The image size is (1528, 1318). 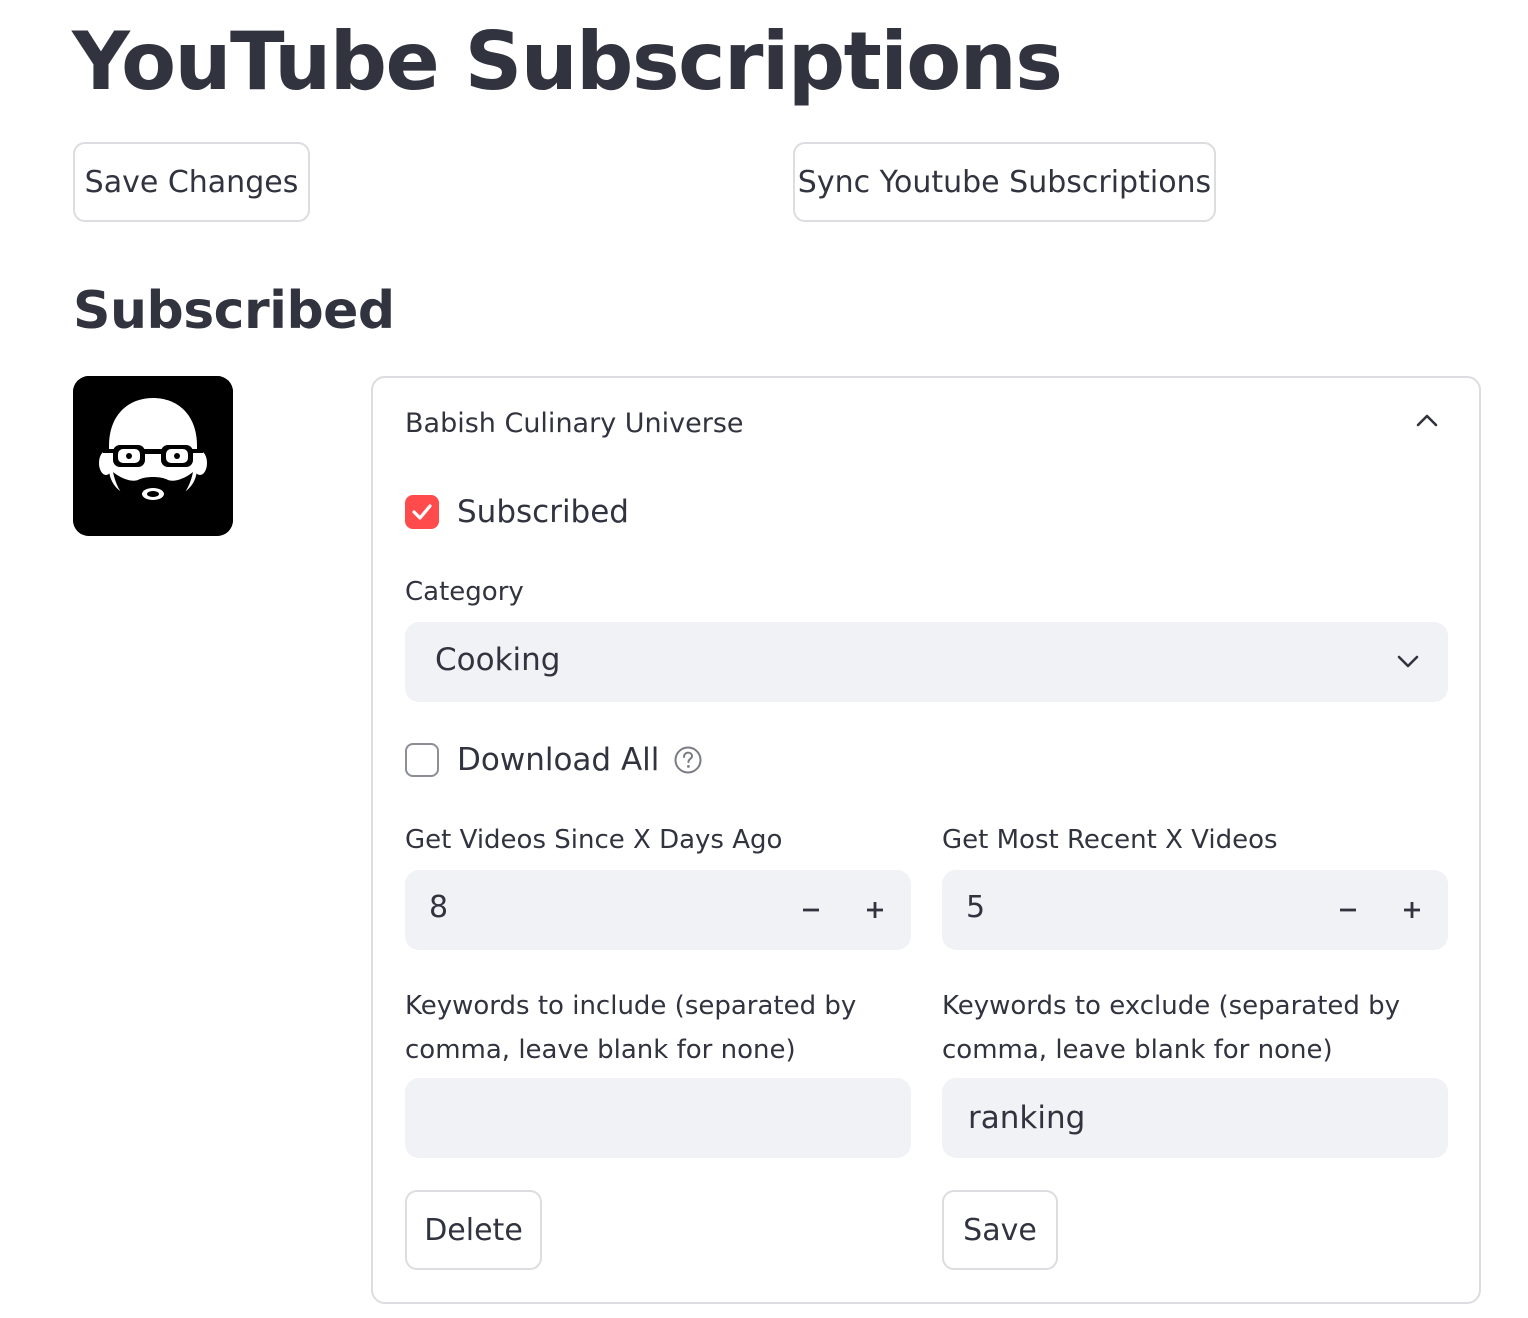 What do you see at coordinates (574, 423) in the screenshot?
I see `channel-name: Babish Culinary Universe` at bounding box center [574, 423].